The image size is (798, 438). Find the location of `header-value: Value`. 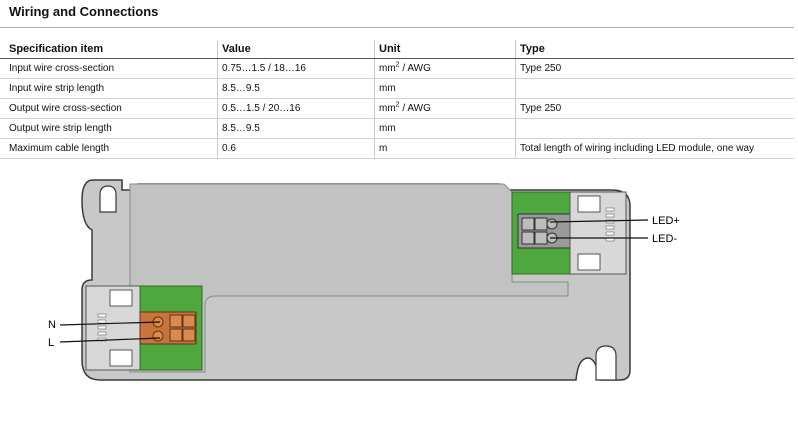

header-value: Value is located at coordinates (296, 49).